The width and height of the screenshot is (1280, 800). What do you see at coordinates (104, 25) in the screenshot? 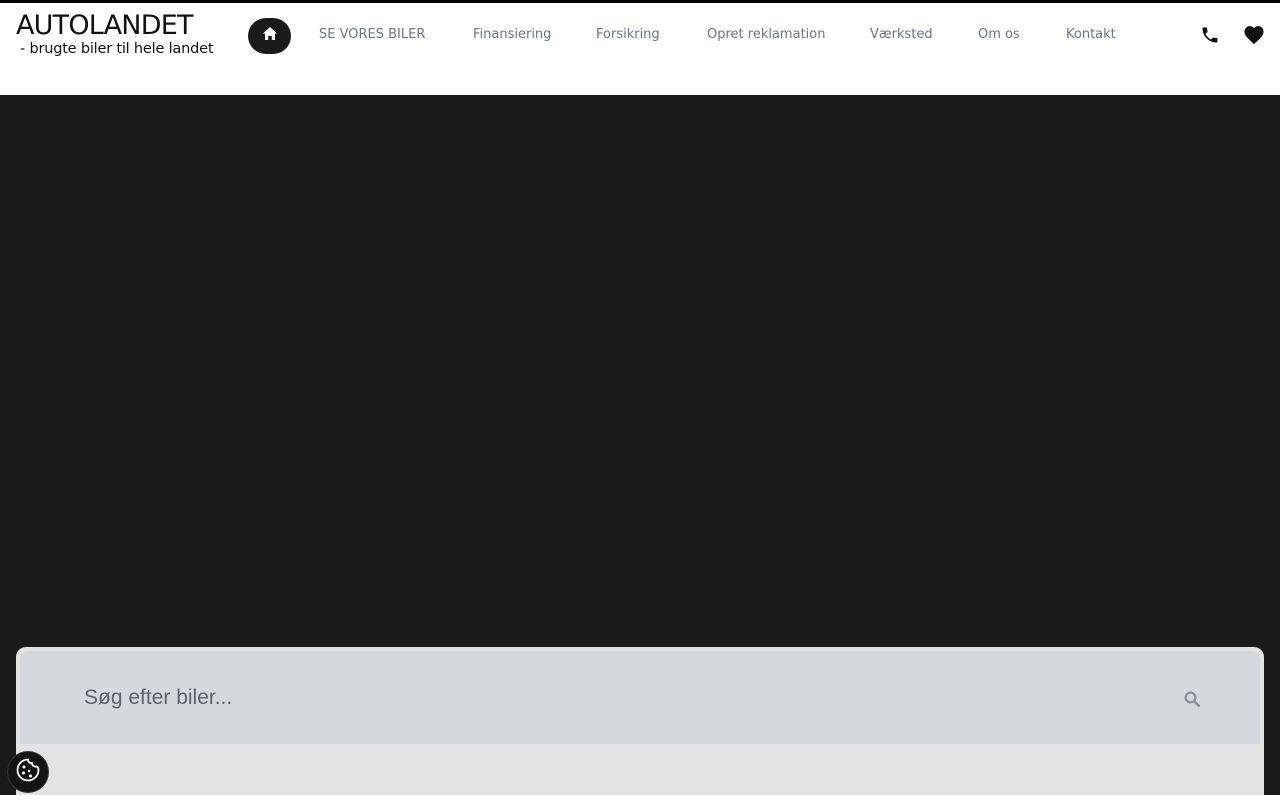
I see `logo-title: AUTOLANDET` at bounding box center [104, 25].